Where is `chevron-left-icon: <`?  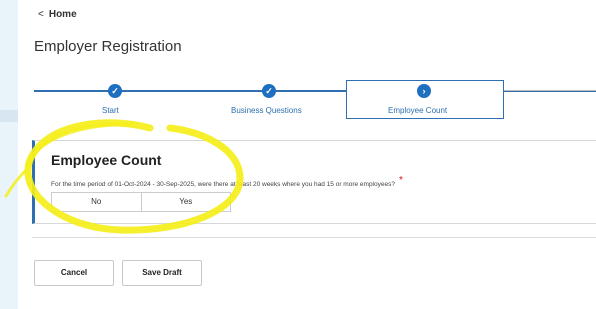
chevron-left-icon: < is located at coordinates (41, 14).